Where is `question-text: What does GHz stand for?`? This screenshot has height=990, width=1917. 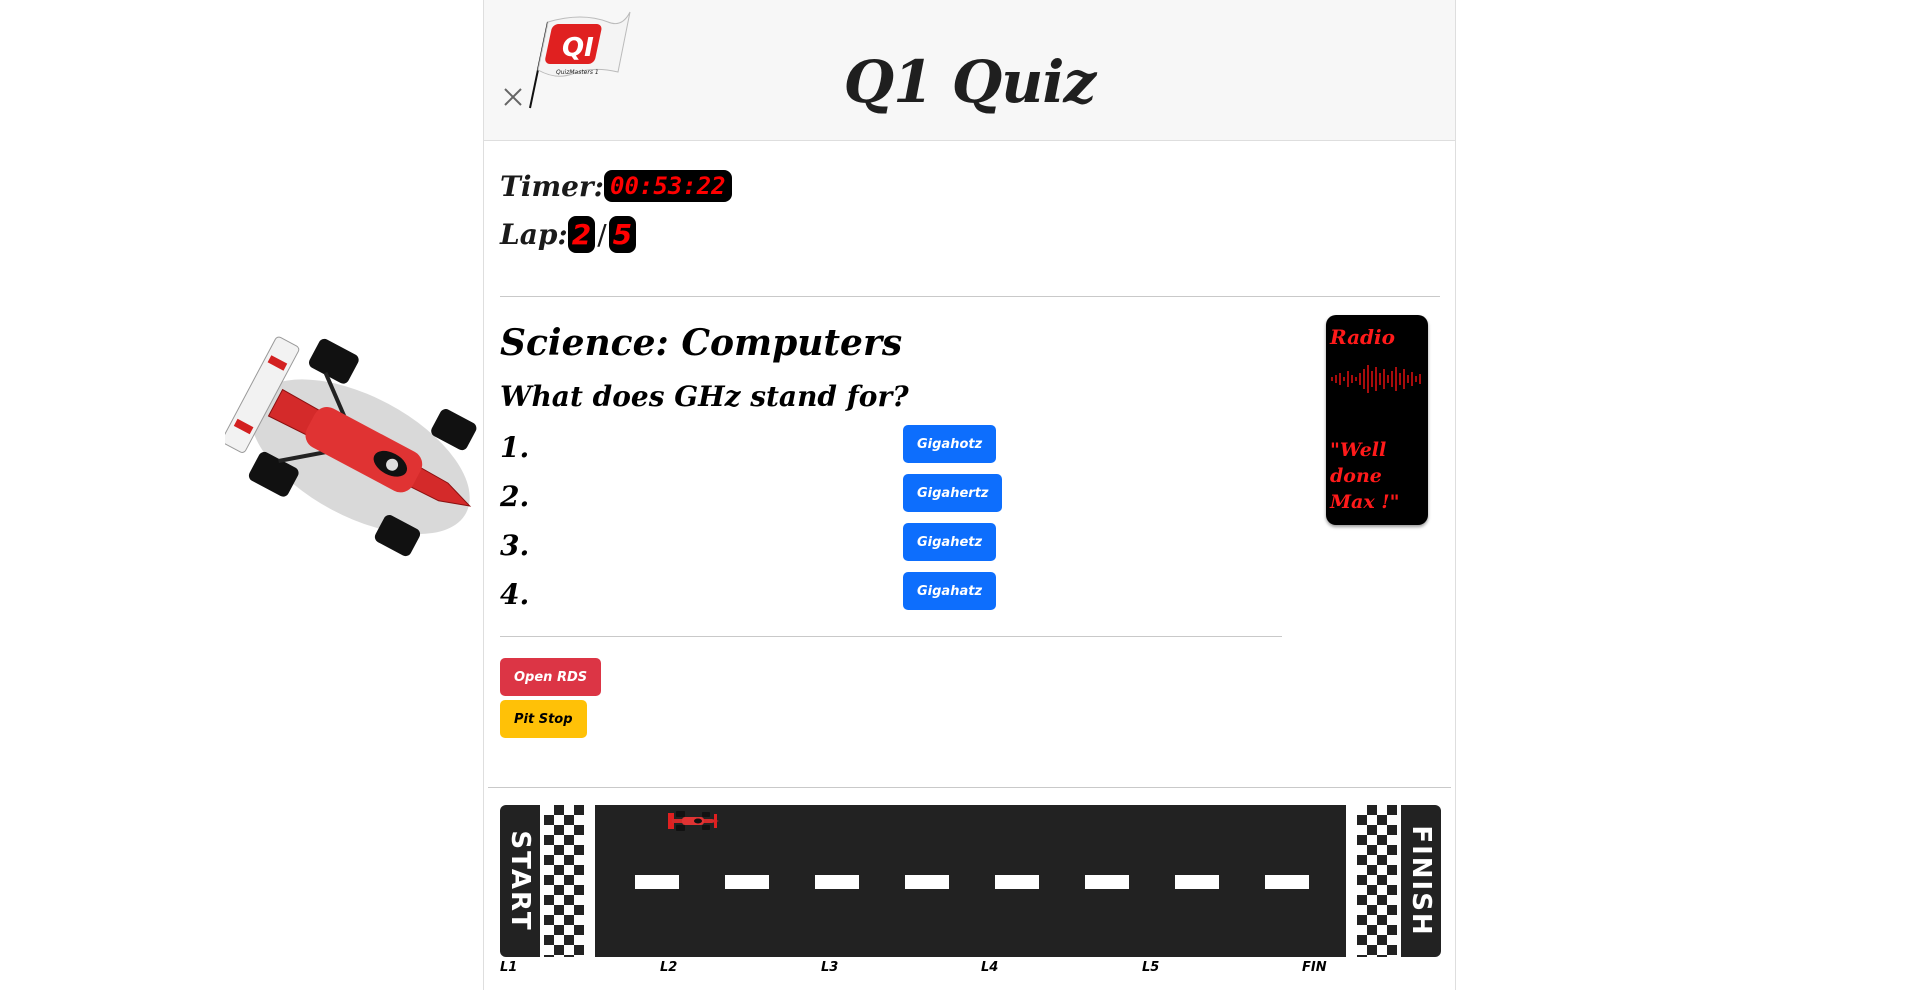 question-text: What does GHz stand for? is located at coordinates (704, 396).